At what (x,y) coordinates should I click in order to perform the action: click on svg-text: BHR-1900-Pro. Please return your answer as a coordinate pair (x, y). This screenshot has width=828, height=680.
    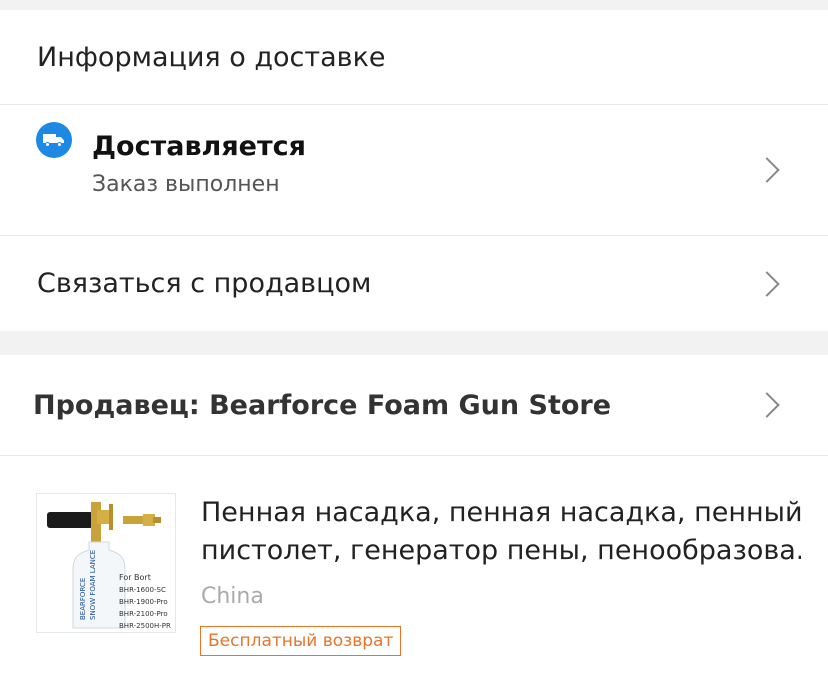
    Looking at the image, I should click on (143, 602).